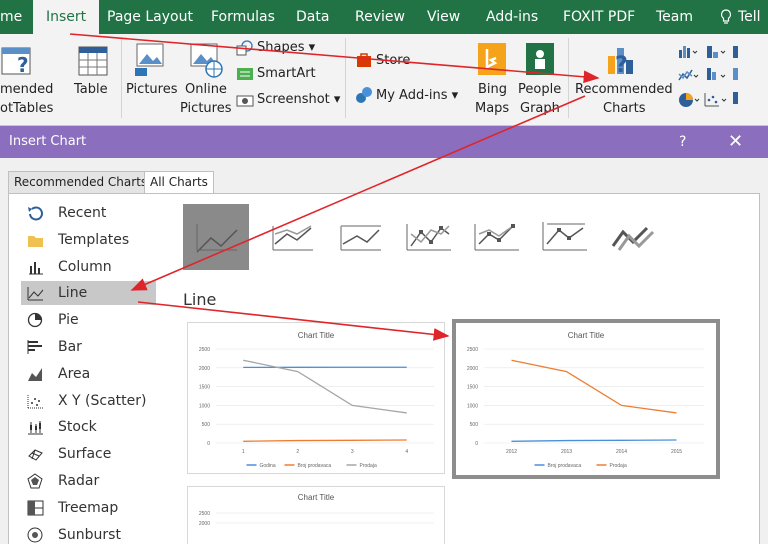  I want to click on lightbulb-icon, so click(726, 16).